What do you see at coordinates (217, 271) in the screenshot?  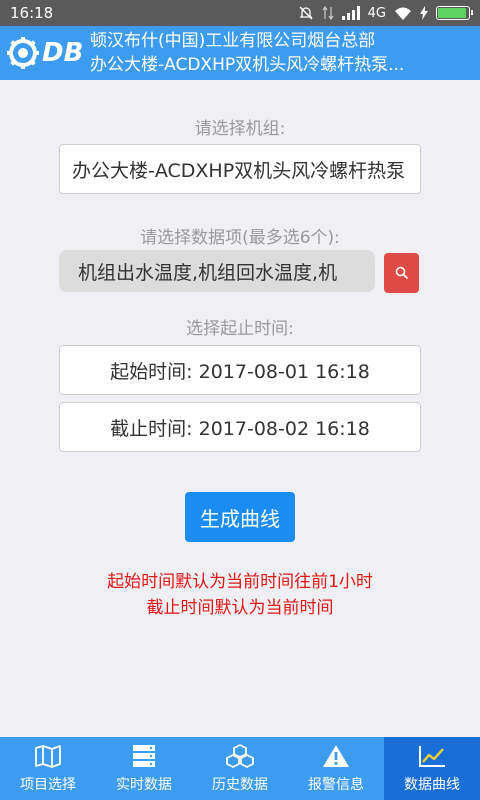 I see `data-items-field: 机组出水温度,机组回水温度,机` at bounding box center [217, 271].